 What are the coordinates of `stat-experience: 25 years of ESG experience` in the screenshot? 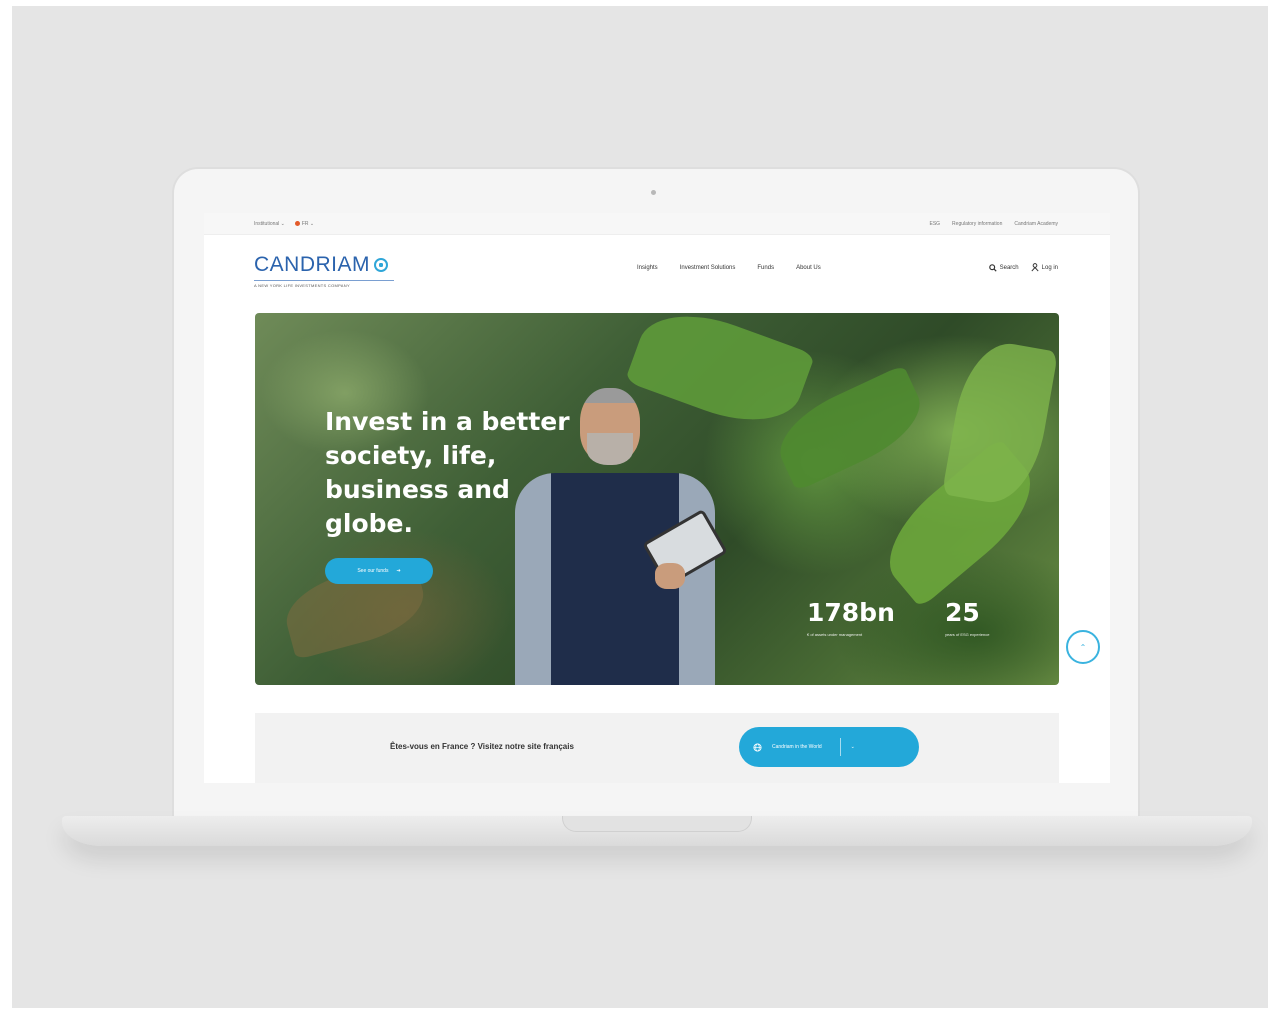 It's located at (985, 618).